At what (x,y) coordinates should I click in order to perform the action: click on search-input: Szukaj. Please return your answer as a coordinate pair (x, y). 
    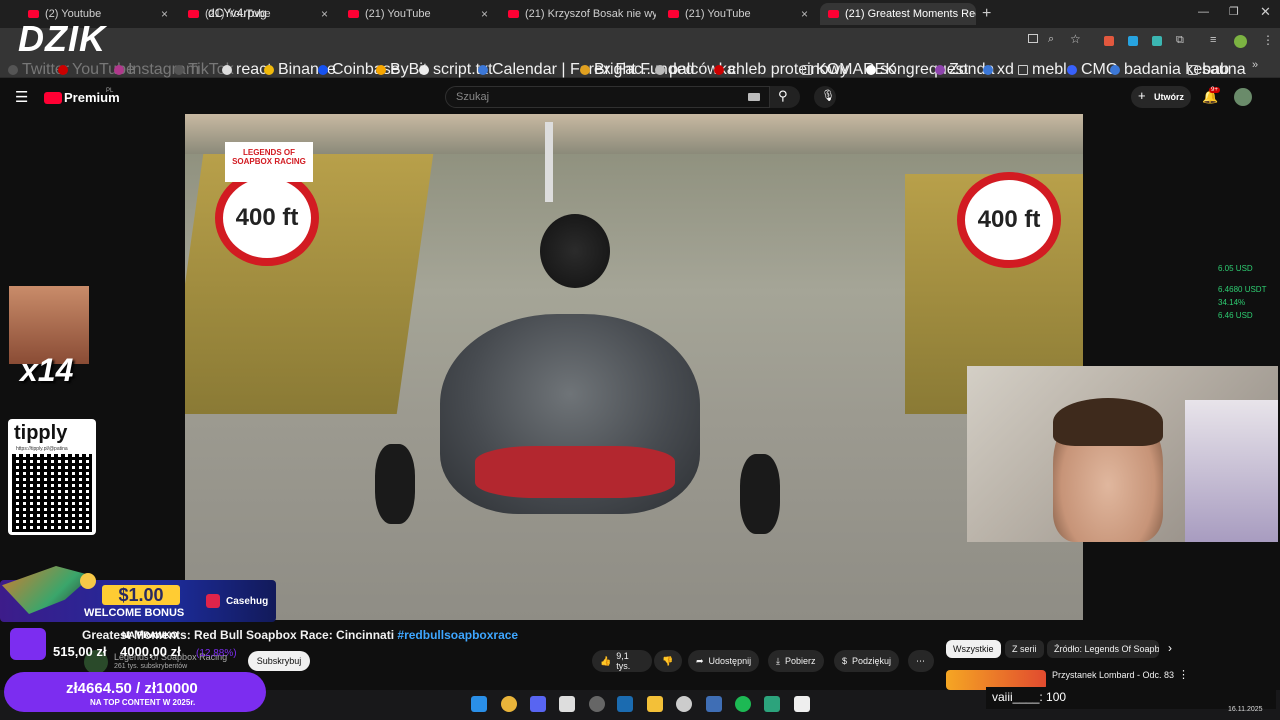
    Looking at the image, I should click on (607, 97).